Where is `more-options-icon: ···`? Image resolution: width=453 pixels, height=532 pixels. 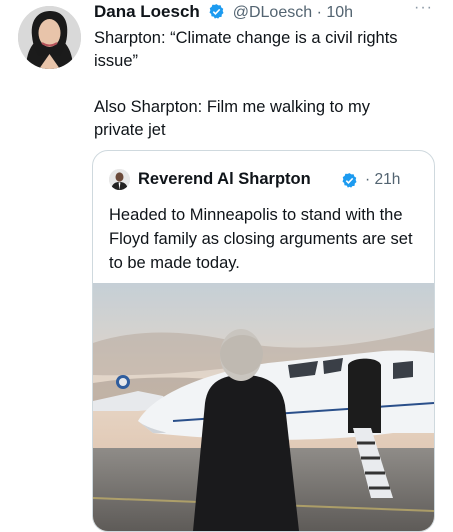
more-options-icon: ··· is located at coordinates (423, 8).